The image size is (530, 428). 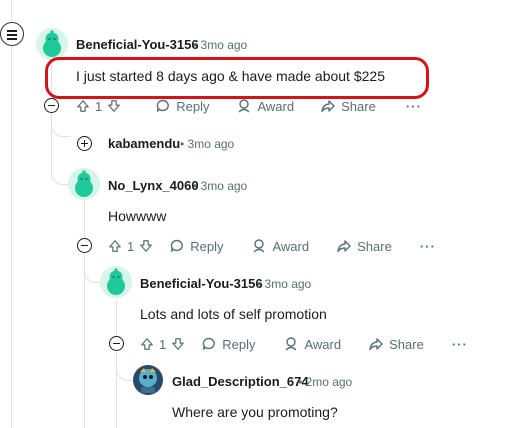 I want to click on thread-elbow, so click(x=60, y=127).